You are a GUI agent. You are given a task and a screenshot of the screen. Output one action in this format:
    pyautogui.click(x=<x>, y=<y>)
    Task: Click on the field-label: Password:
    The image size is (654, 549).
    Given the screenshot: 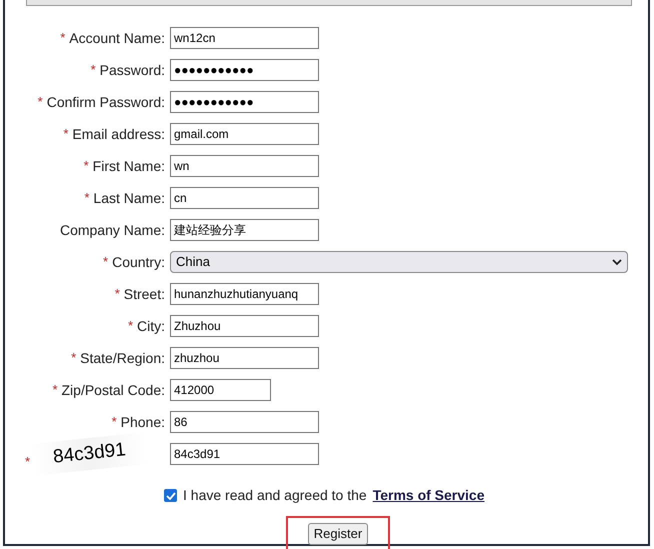 What is the action you would take?
    pyautogui.click(x=132, y=70)
    